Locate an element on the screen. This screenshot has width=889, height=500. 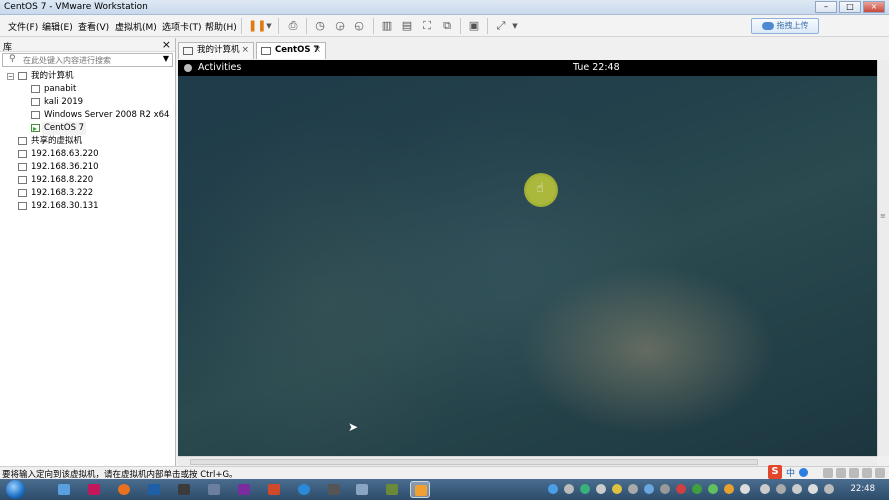
sogou-icon: S is located at coordinates (775, 472).